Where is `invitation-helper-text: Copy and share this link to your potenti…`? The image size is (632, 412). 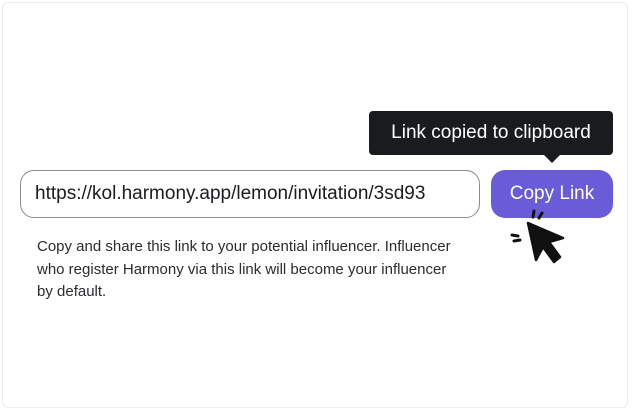
invitation-helper-text: Copy and share this link to your potenti… is located at coordinates (244, 269).